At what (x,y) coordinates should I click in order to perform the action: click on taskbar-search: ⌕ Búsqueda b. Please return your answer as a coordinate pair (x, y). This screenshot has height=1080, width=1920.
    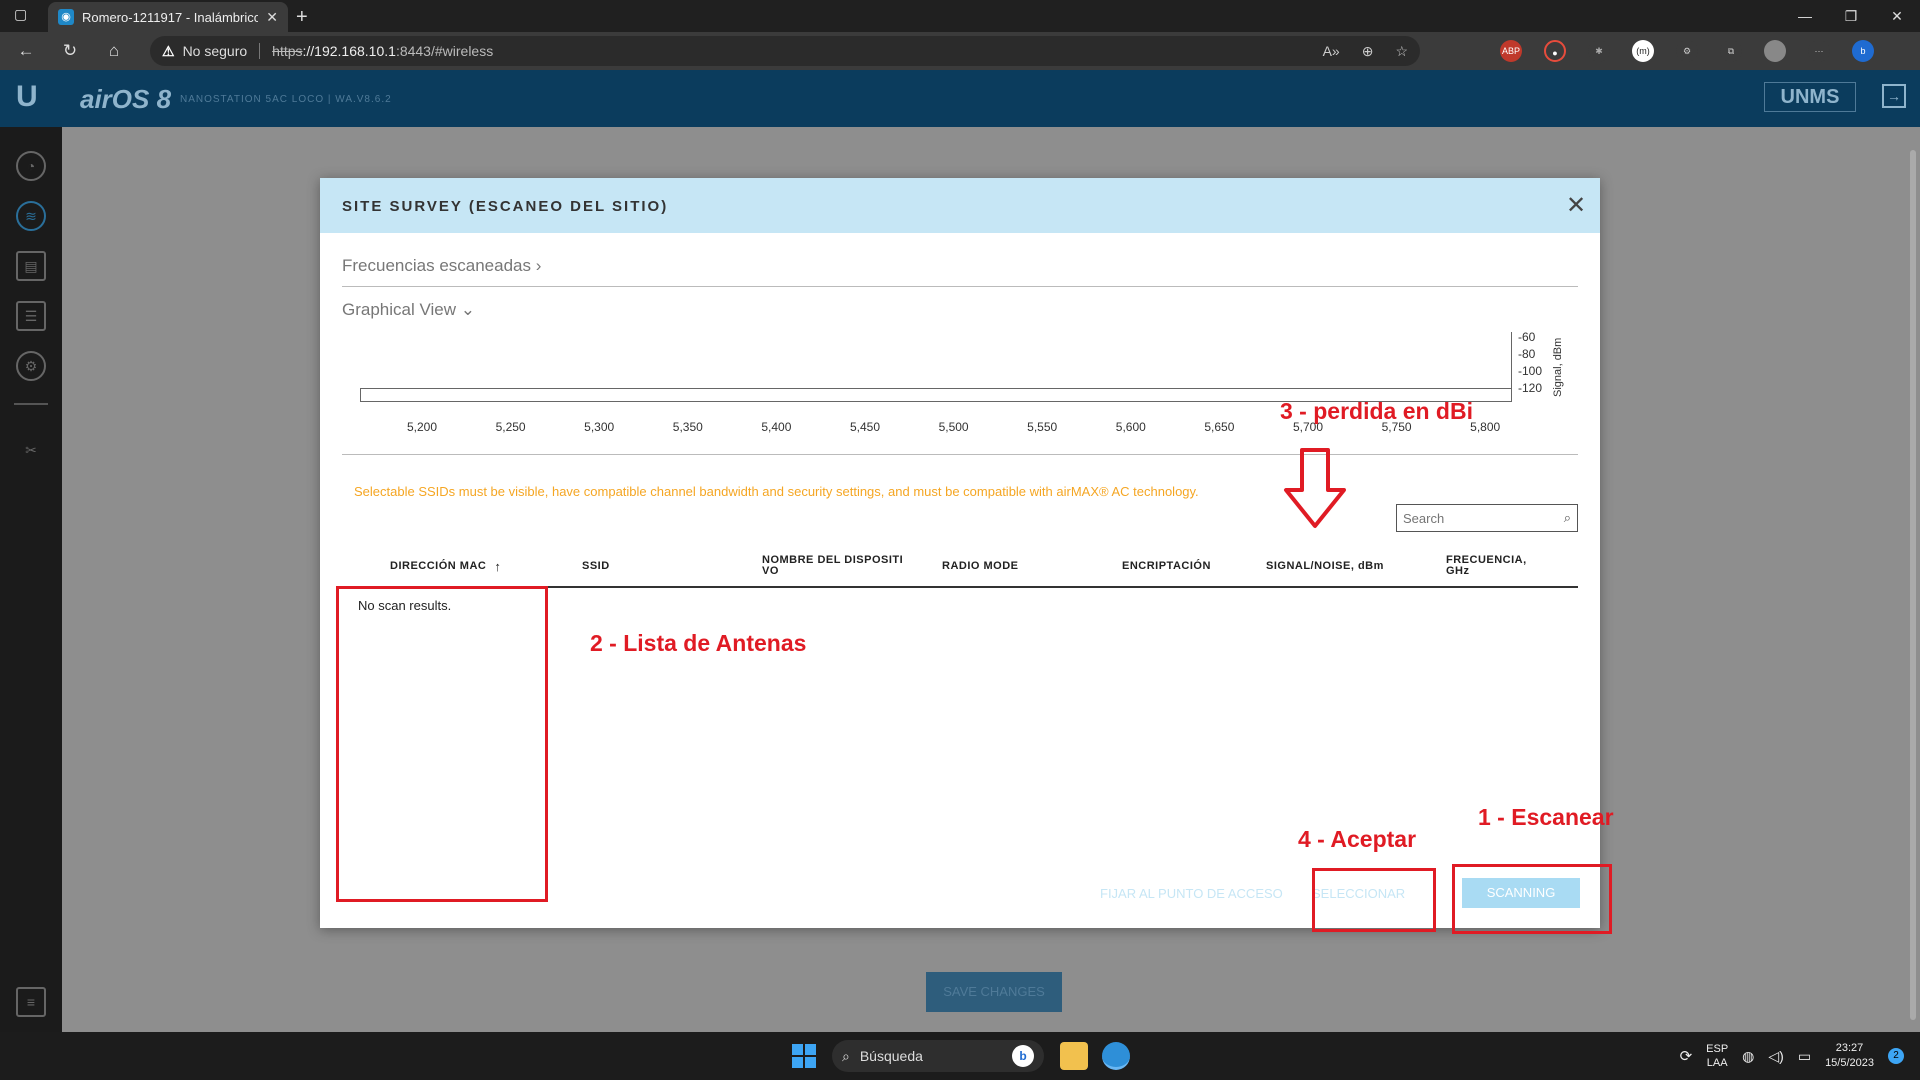
    Looking at the image, I should click on (938, 1056).